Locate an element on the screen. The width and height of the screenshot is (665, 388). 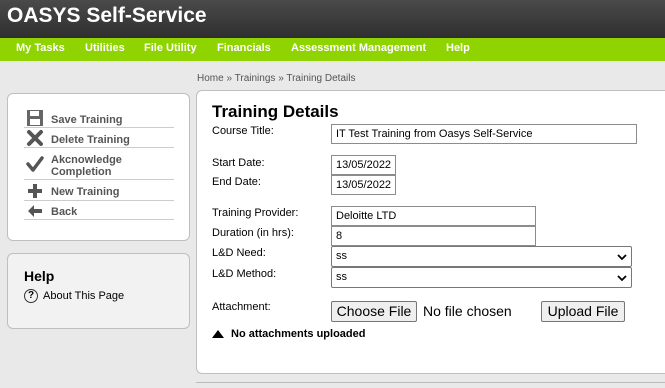
course-title-field: IT Test Training from Oasys Self-Service is located at coordinates (484, 134).